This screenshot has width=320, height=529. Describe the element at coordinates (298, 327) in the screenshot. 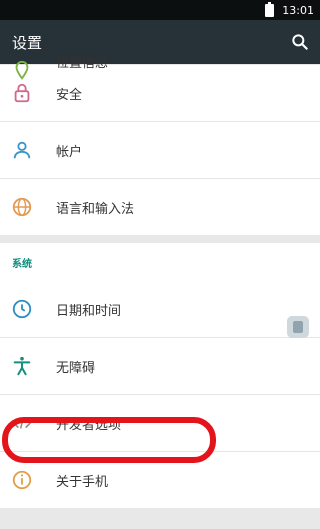

I see `floating-tool-icon` at that location.